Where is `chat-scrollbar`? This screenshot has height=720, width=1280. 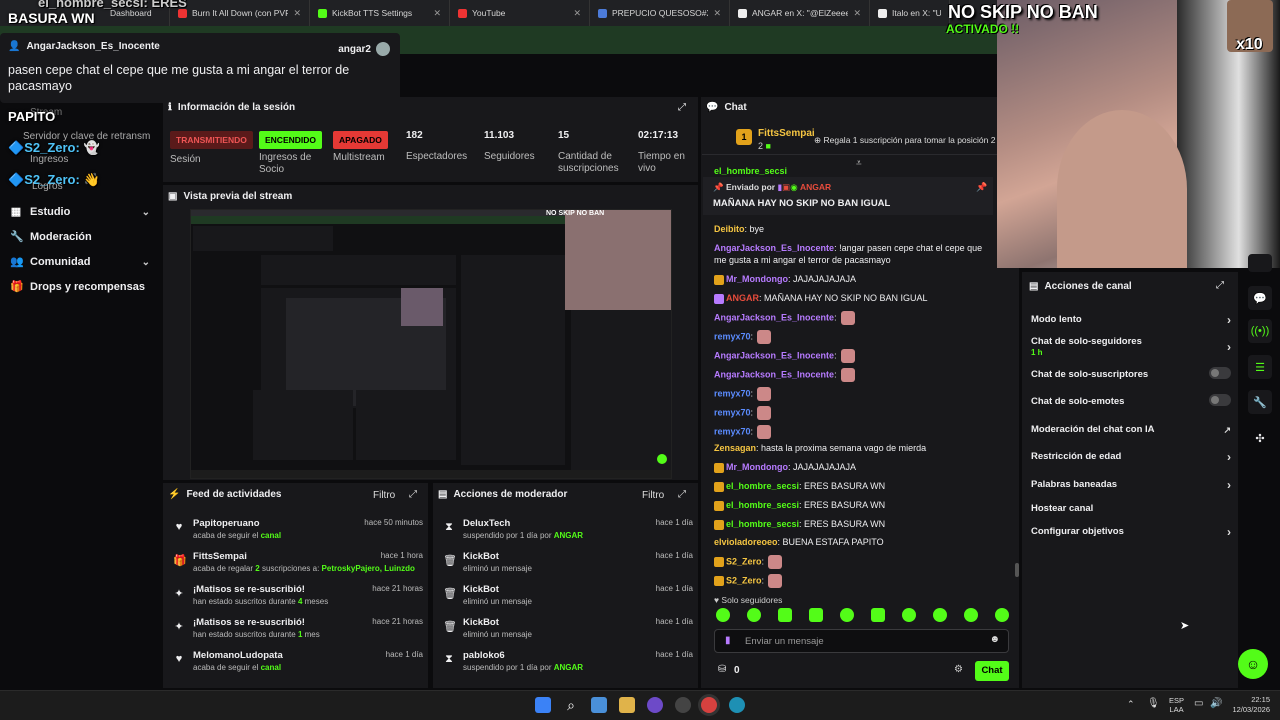 chat-scrollbar is located at coordinates (1017, 570).